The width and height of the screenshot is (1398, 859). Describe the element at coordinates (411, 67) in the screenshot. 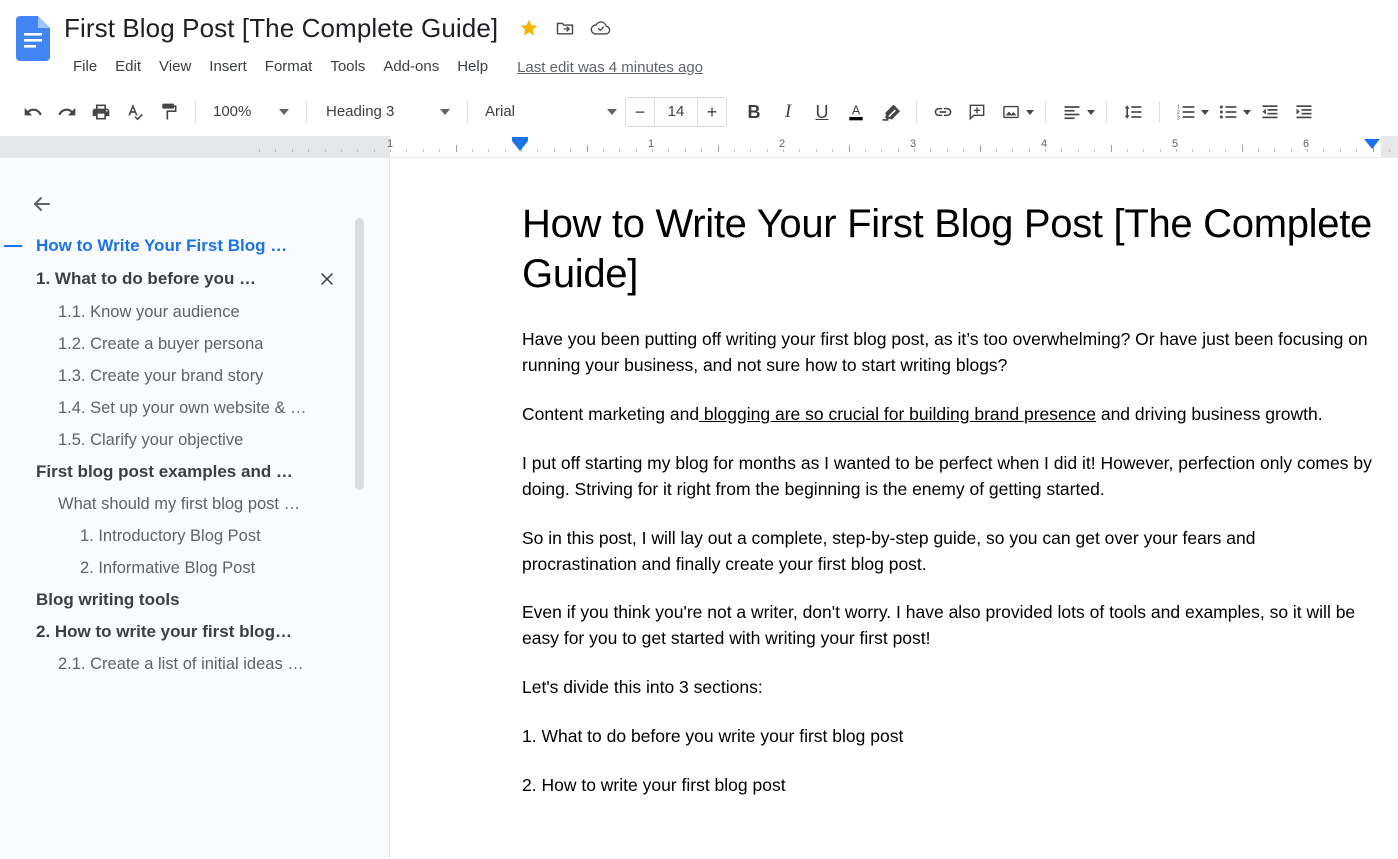

I see `menu-item-add-ons: Add-ons` at that location.